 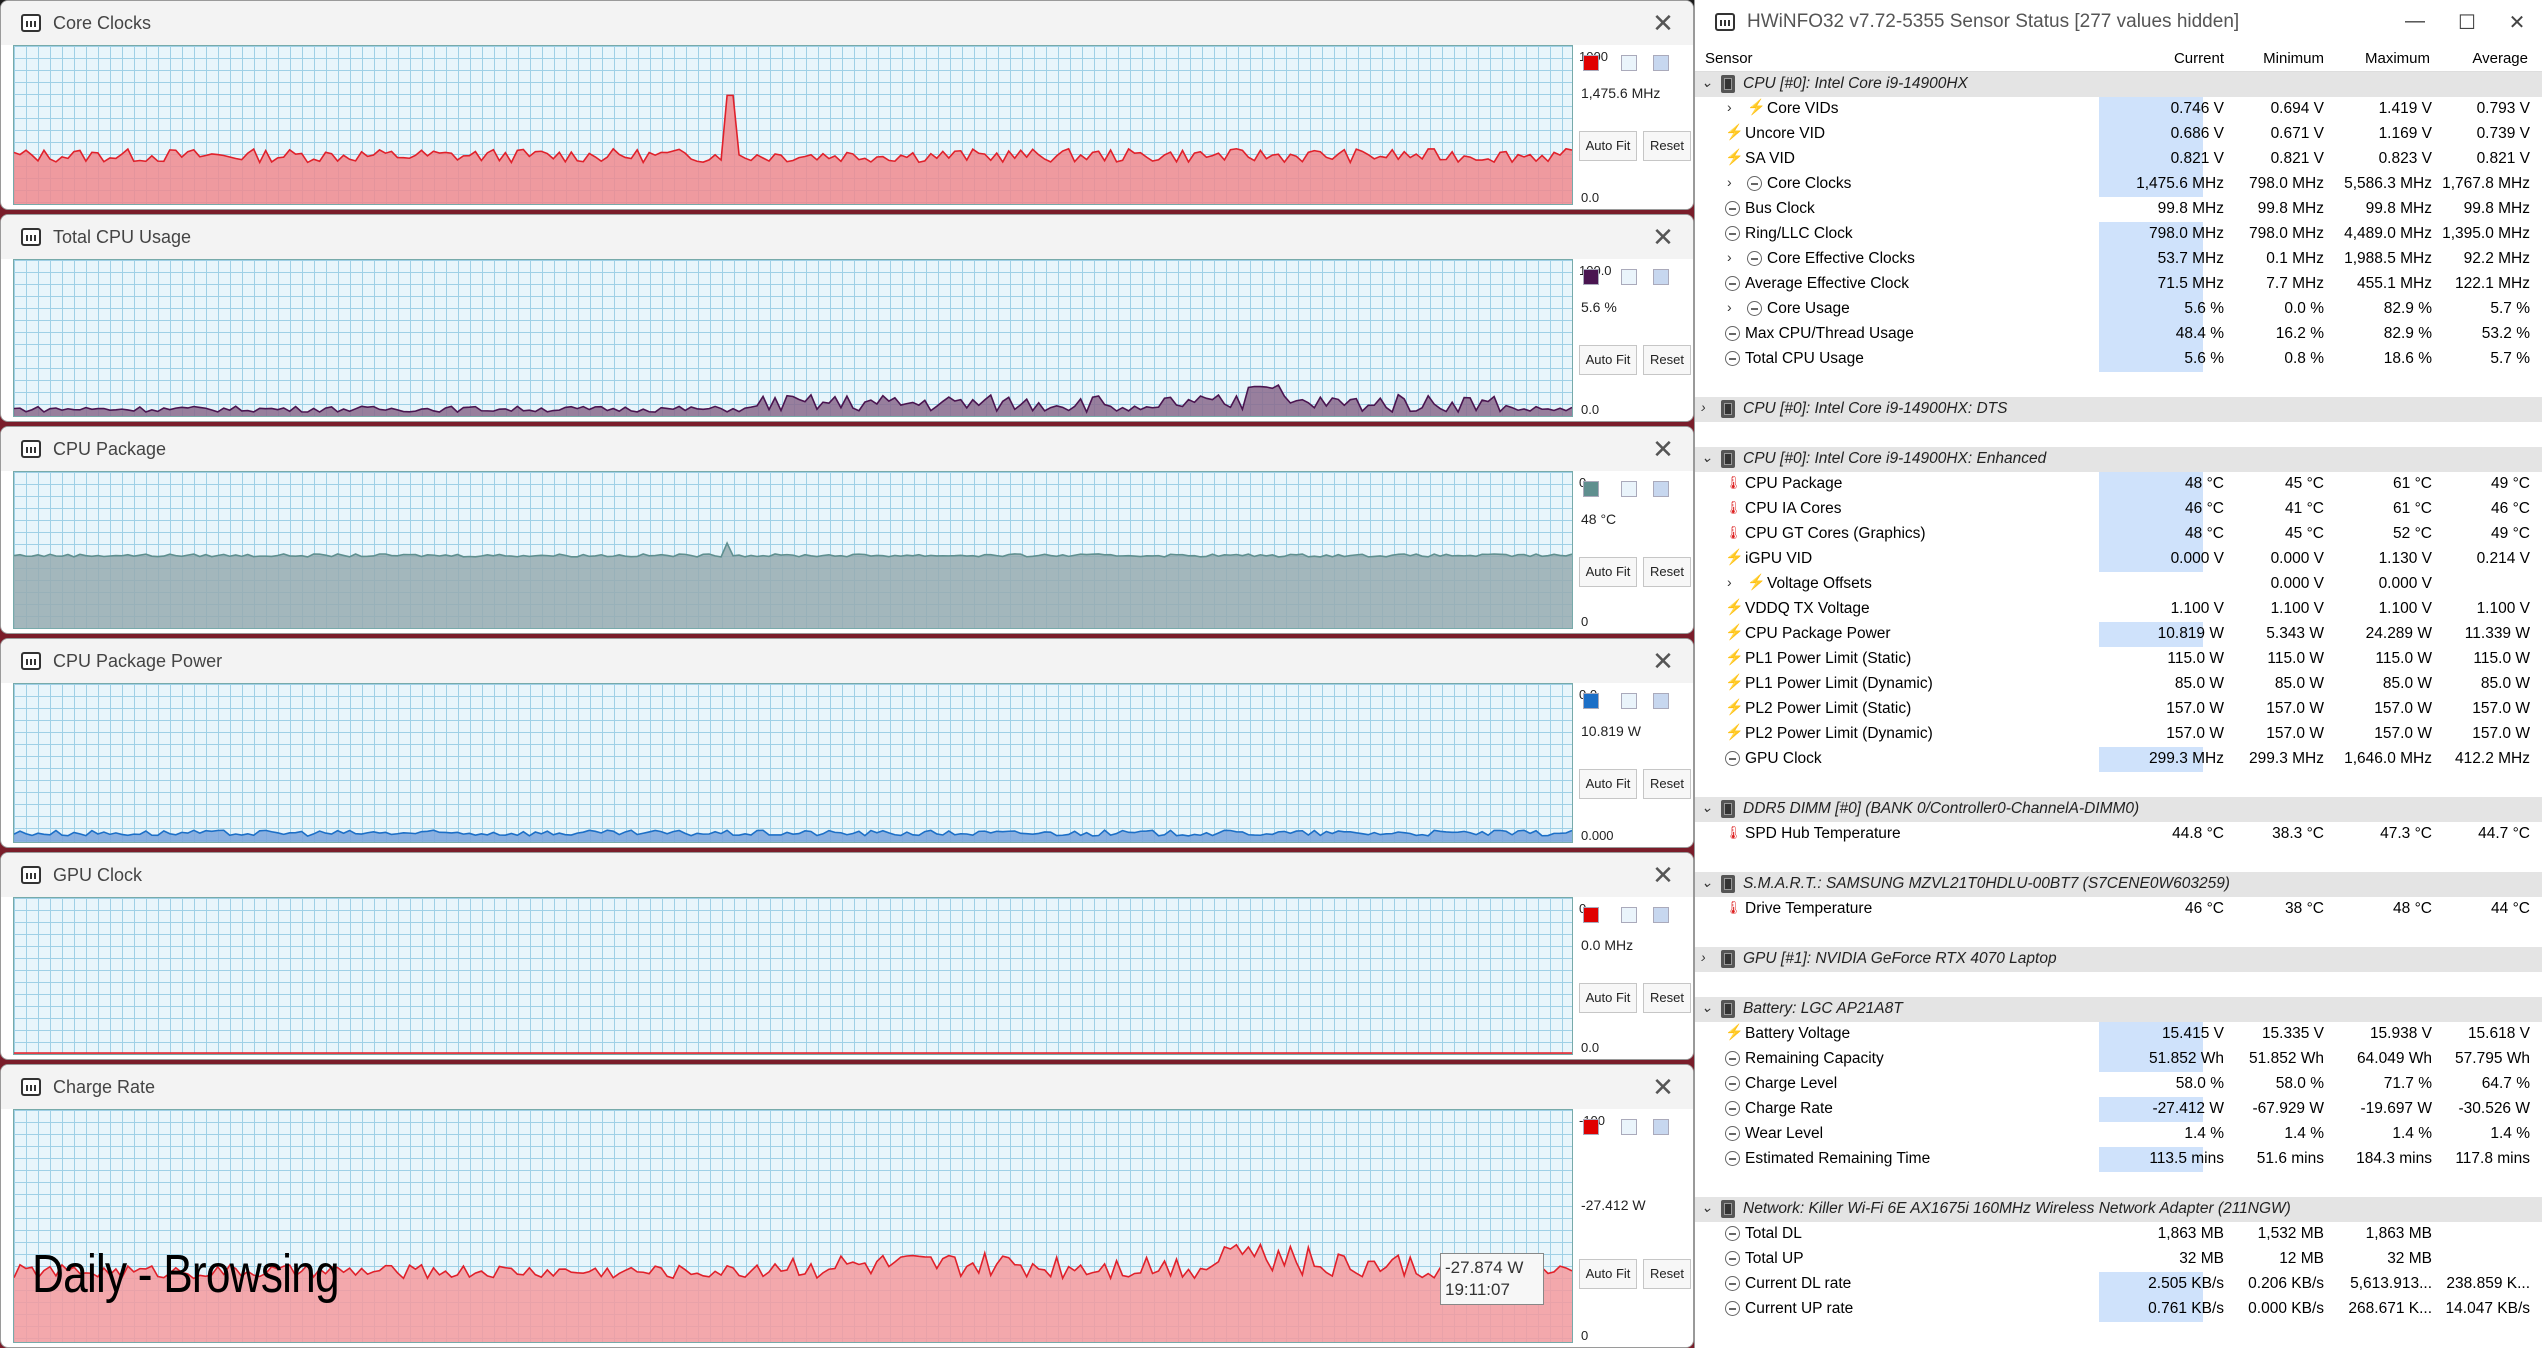 What do you see at coordinates (847, 1087) in the screenshot?
I see `graph-titlebar: Charge Rate ✕` at bounding box center [847, 1087].